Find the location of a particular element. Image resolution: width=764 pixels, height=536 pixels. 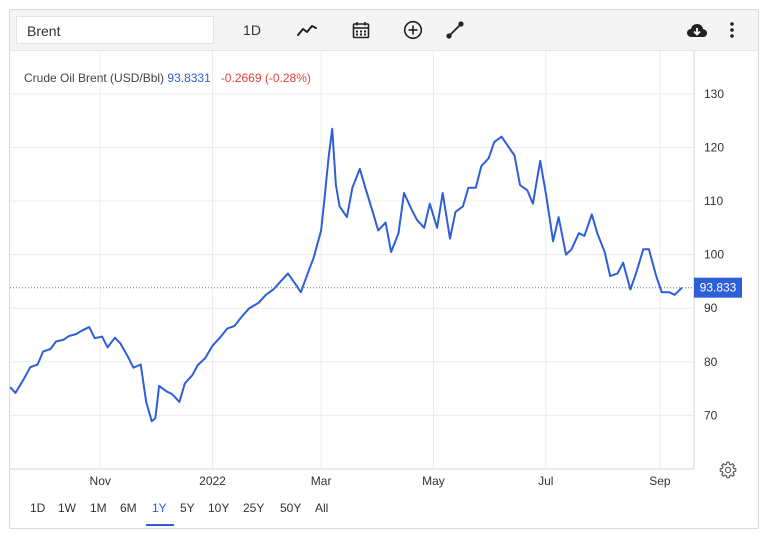

active-range-underline is located at coordinates (160, 525).